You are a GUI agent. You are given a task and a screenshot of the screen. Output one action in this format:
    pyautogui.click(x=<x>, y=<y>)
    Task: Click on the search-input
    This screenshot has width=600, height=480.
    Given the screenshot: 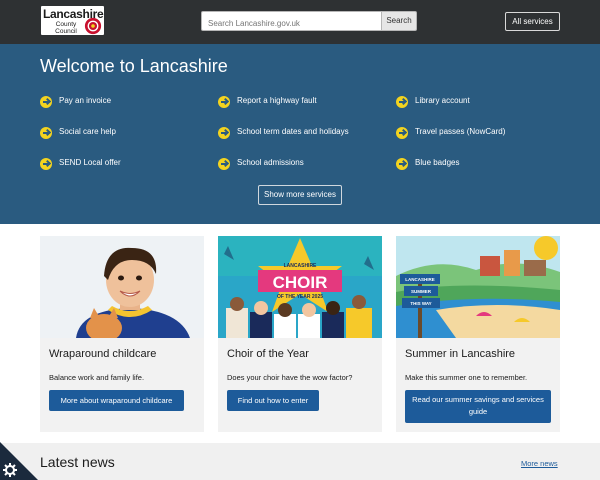 What is the action you would take?
    pyautogui.click(x=291, y=21)
    